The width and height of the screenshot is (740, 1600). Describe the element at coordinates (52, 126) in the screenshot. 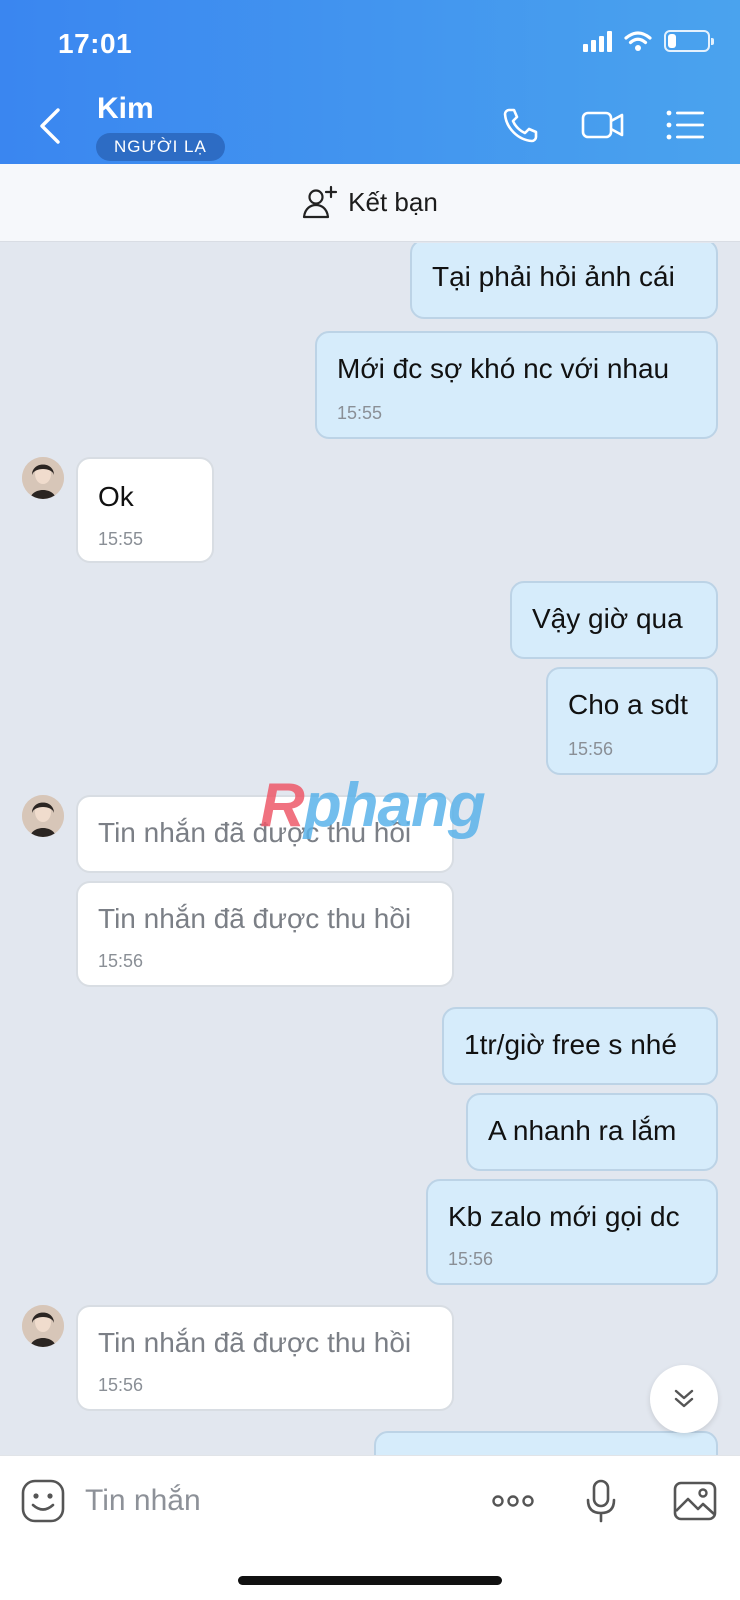

I see `back-icon` at that location.